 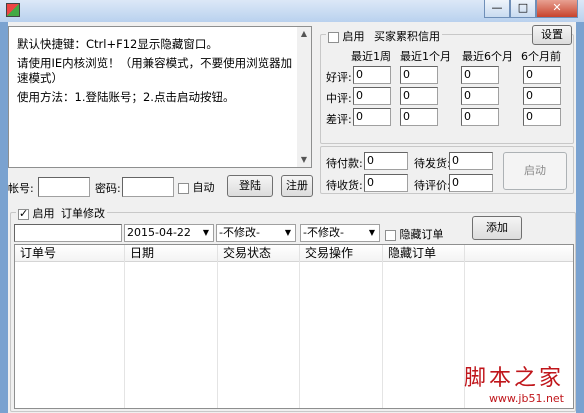 What do you see at coordinates (159, 232) in the screenshot?
I see `date-value: 2015-04-22` at bounding box center [159, 232].